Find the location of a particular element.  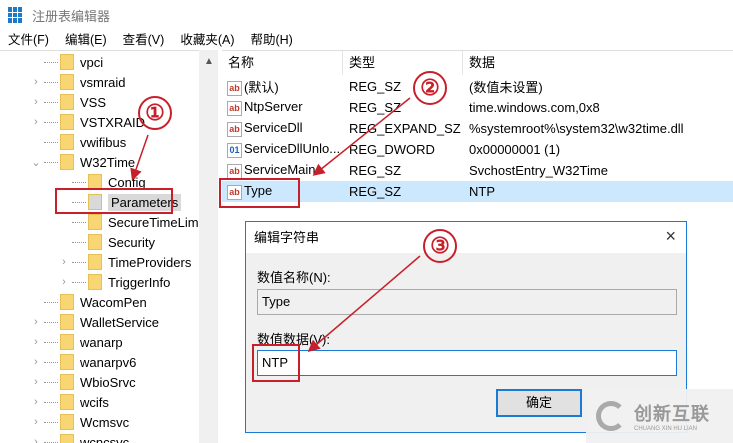

tree-item-label: vpci is located at coordinates (92, 62).